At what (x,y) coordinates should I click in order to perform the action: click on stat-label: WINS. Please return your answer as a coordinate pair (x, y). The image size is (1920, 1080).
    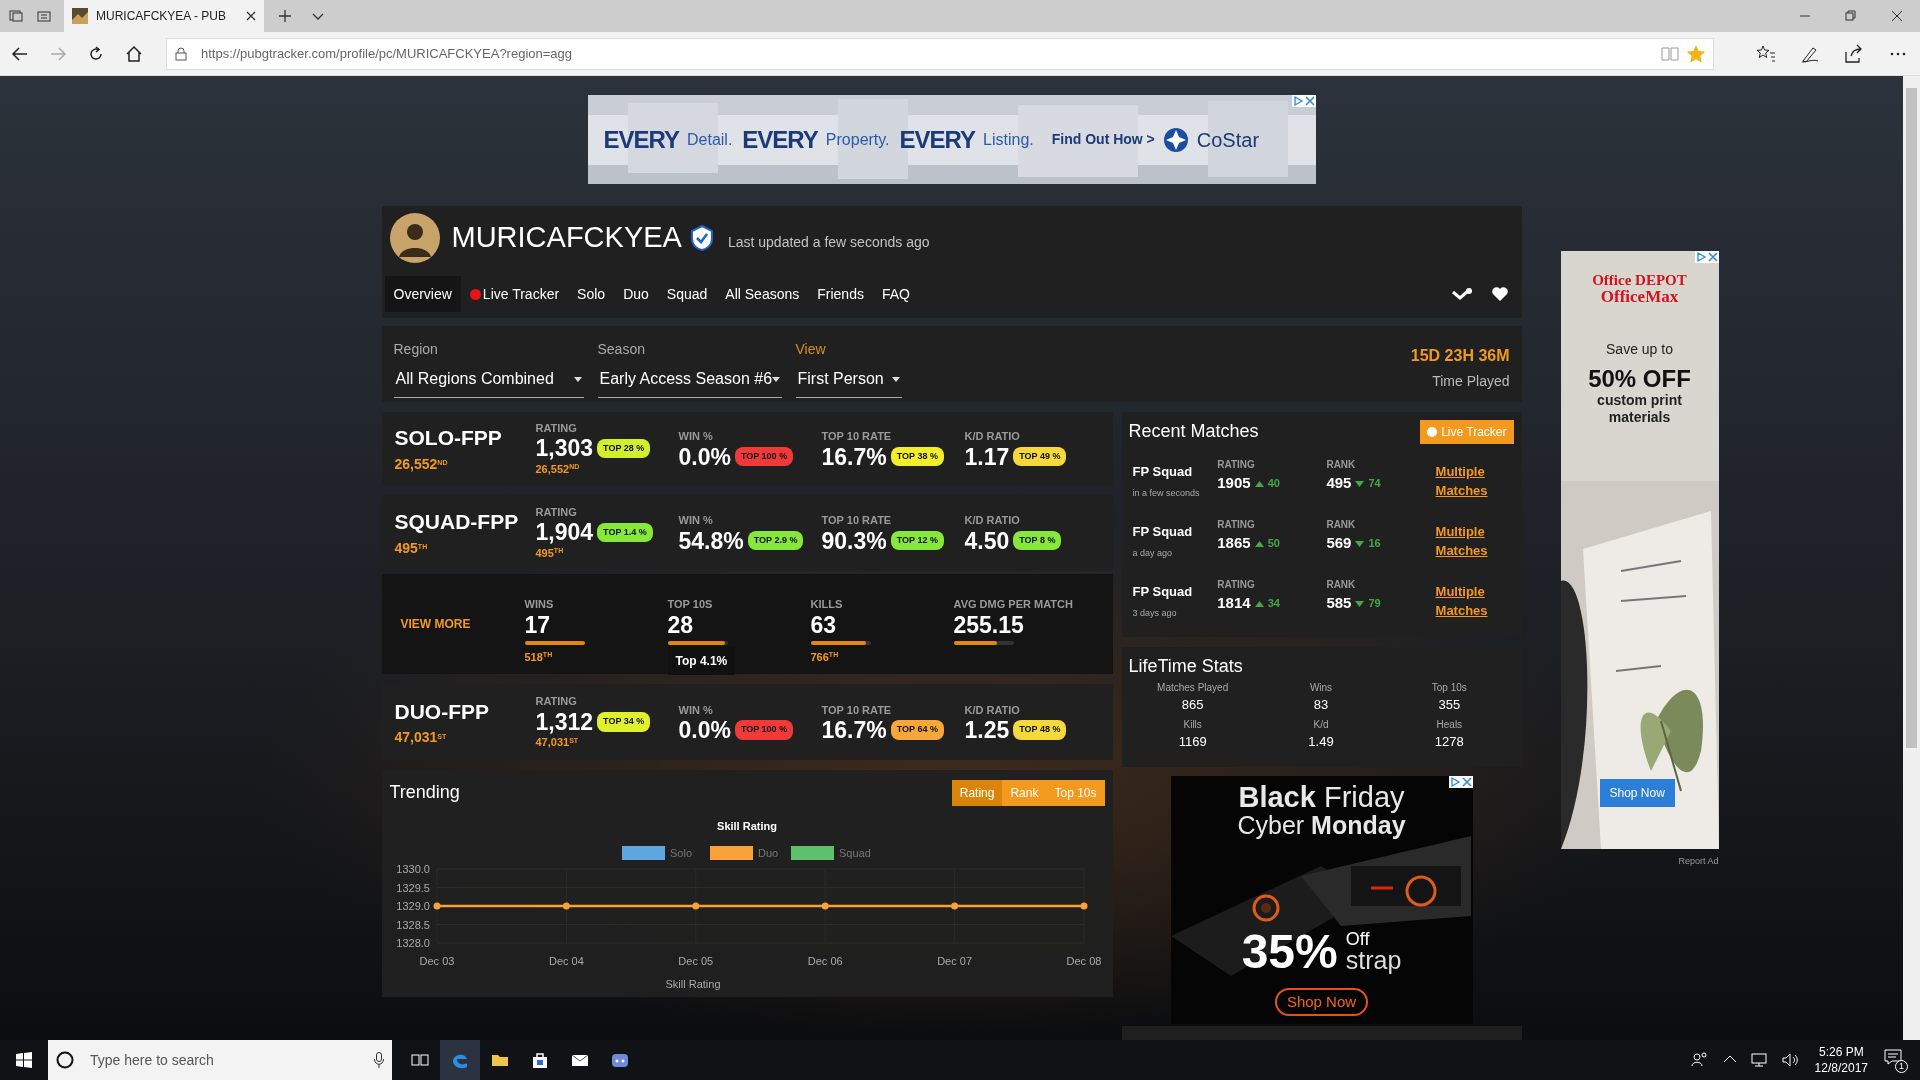
    Looking at the image, I should click on (539, 604).